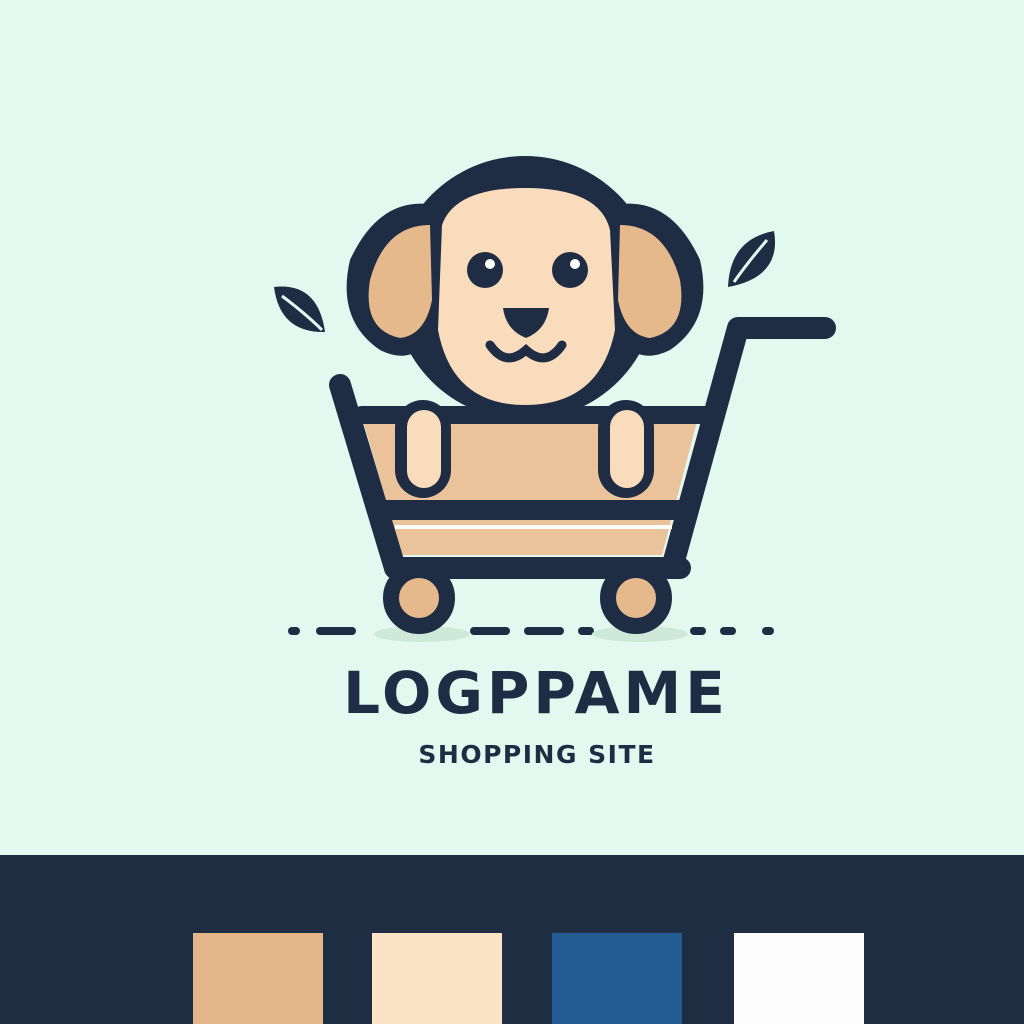 The image size is (1024, 1024). I want to click on ground-line, so click(531, 631).